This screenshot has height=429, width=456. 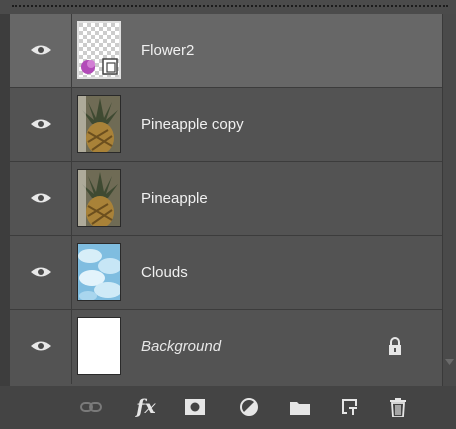 I want to click on layer-name: Pineapple, so click(x=174, y=198).